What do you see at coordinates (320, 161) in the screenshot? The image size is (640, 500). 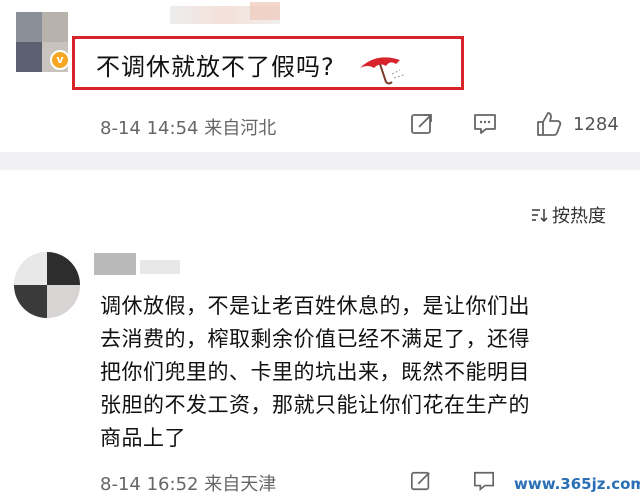 I see `section-divider` at bounding box center [320, 161].